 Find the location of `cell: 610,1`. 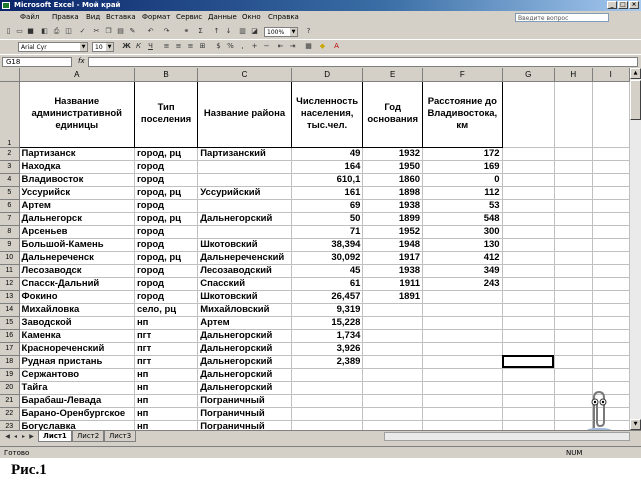

cell: 610,1 is located at coordinates (327, 180).